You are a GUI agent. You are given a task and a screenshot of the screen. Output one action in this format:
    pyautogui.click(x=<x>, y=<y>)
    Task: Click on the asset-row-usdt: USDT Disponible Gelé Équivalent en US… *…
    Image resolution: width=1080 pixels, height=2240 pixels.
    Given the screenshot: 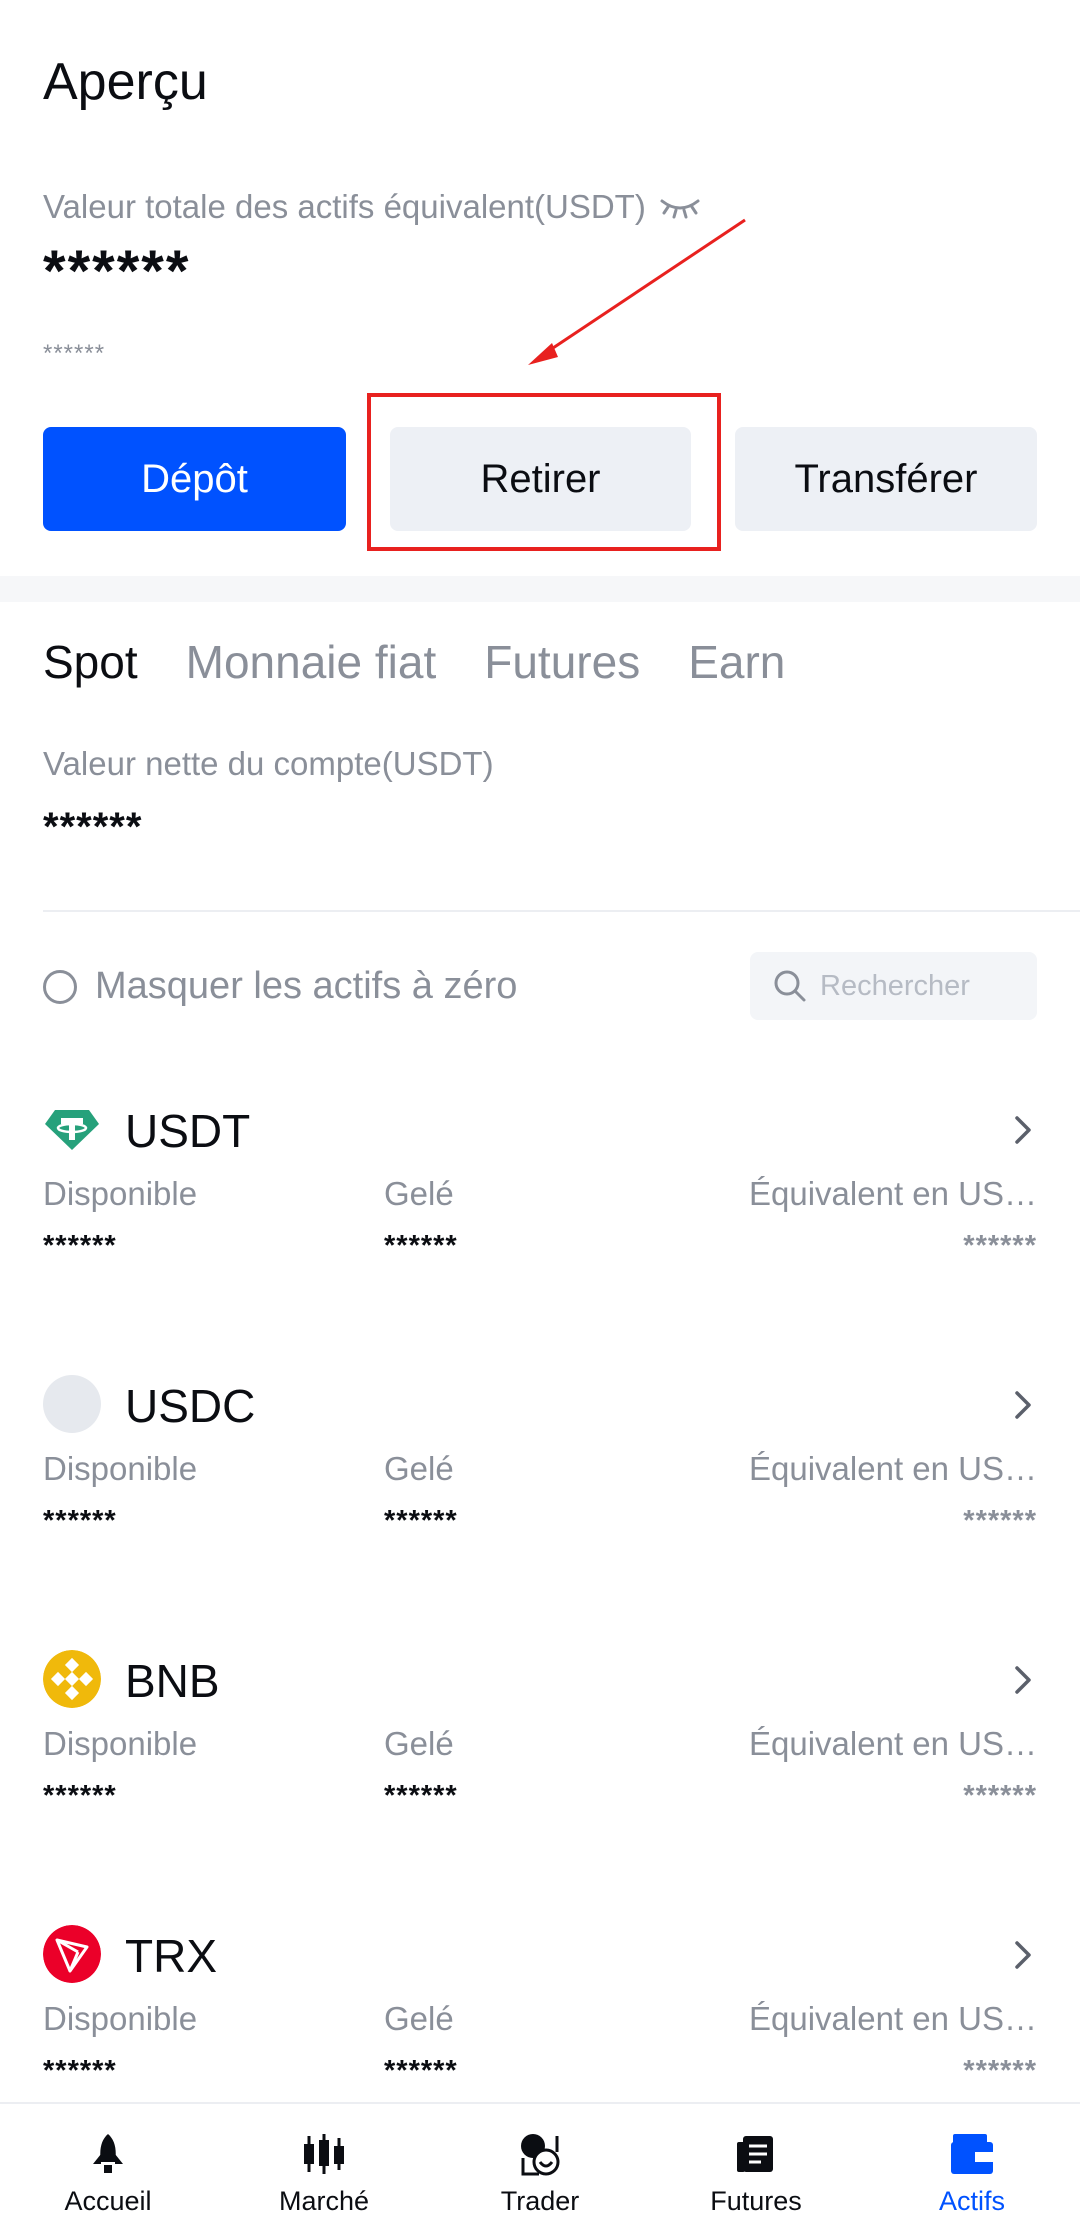 What is the action you would take?
    pyautogui.click(x=540, y=1230)
    